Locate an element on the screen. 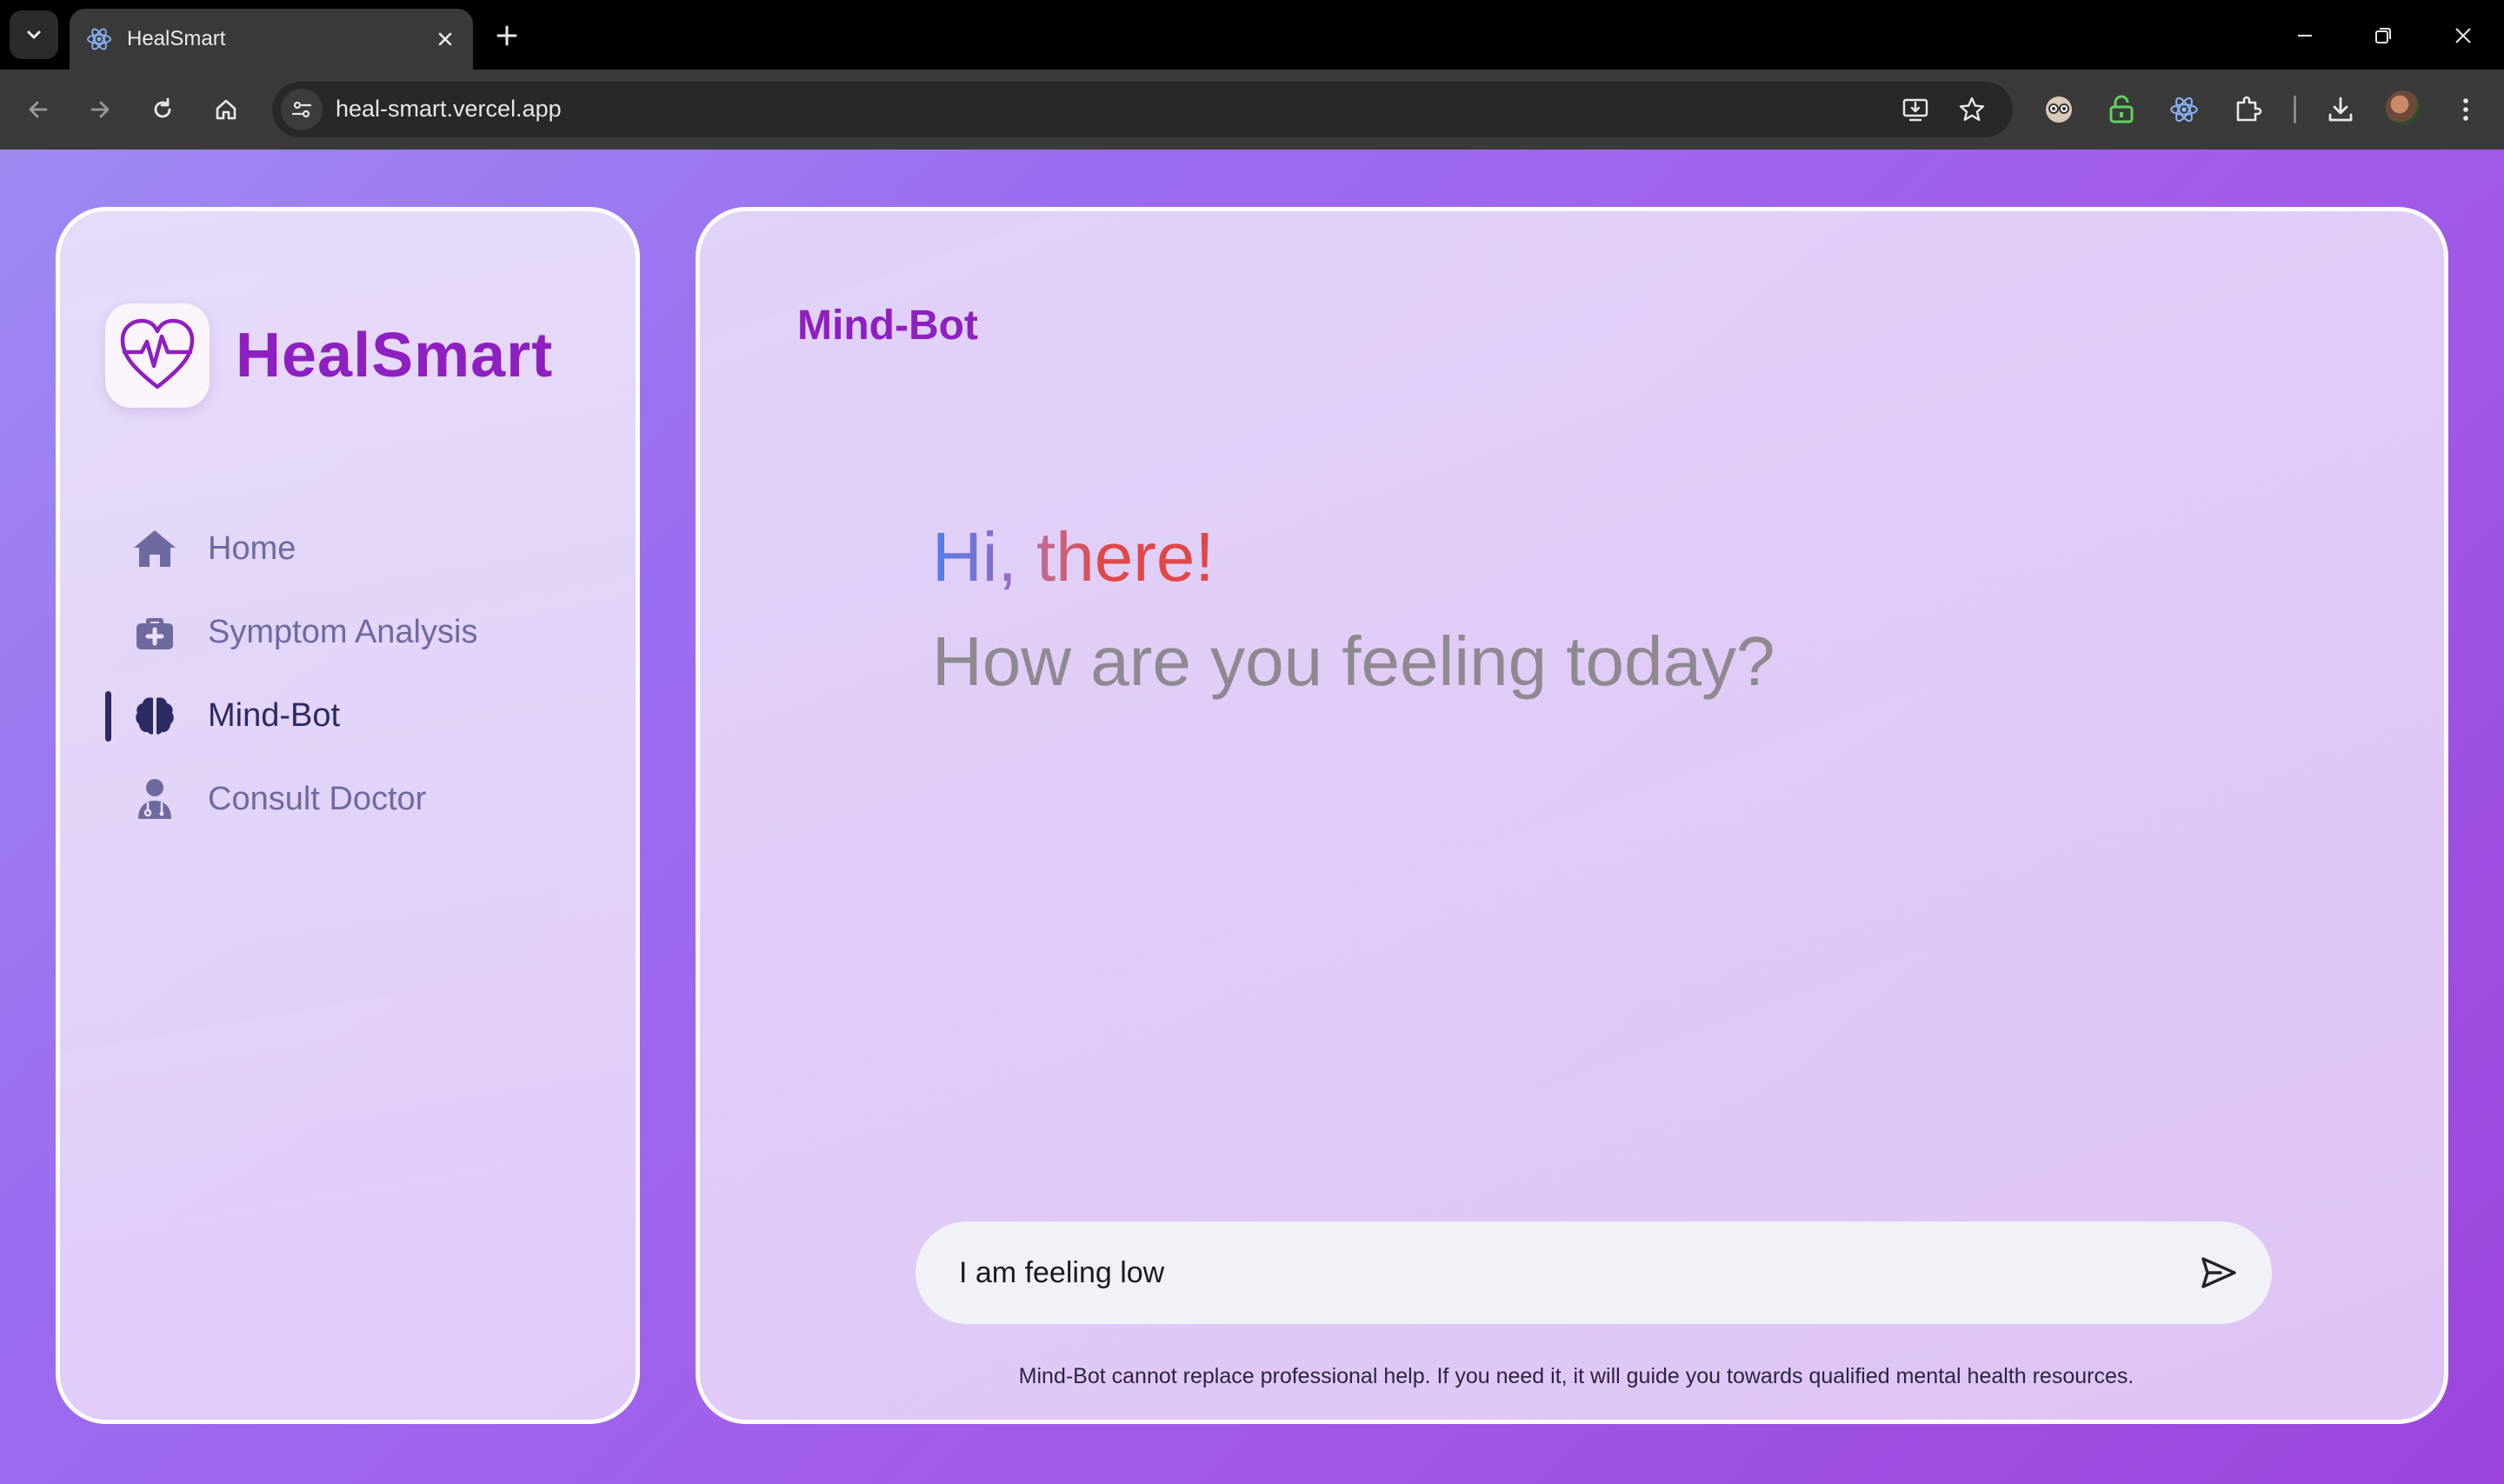 The width and height of the screenshot is (2504, 1484). url-text: heal-smart.vercel.app is located at coordinates (449, 109).